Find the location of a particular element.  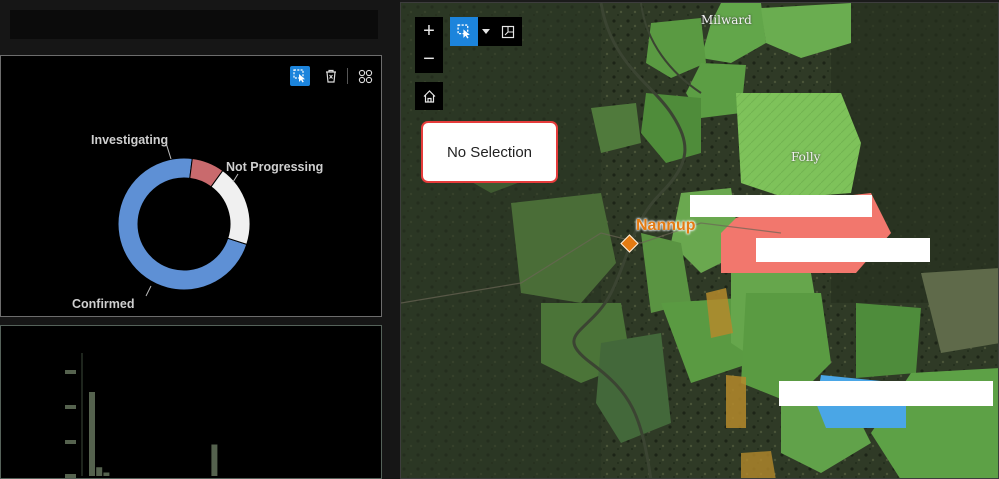

bar-chart is located at coordinates (141, 415).